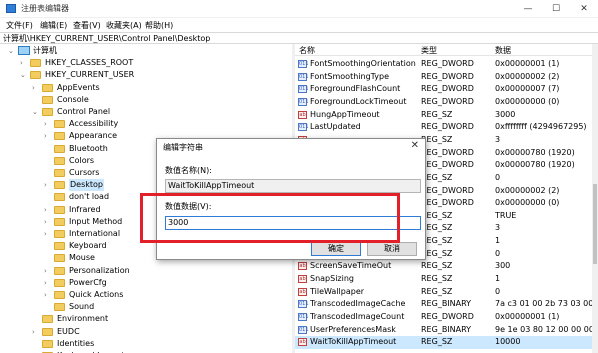 The image size is (598, 353). I want to click on value-row: ab SnapSizing REG_SZ 1, so click(446, 279).